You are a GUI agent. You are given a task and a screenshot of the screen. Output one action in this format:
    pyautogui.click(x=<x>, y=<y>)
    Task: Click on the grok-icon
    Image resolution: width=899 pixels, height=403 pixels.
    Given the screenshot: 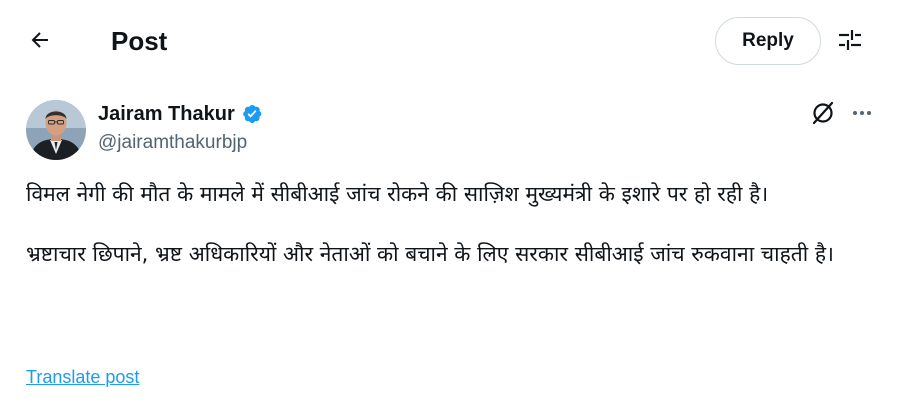 What is the action you would take?
    pyautogui.click(x=823, y=115)
    